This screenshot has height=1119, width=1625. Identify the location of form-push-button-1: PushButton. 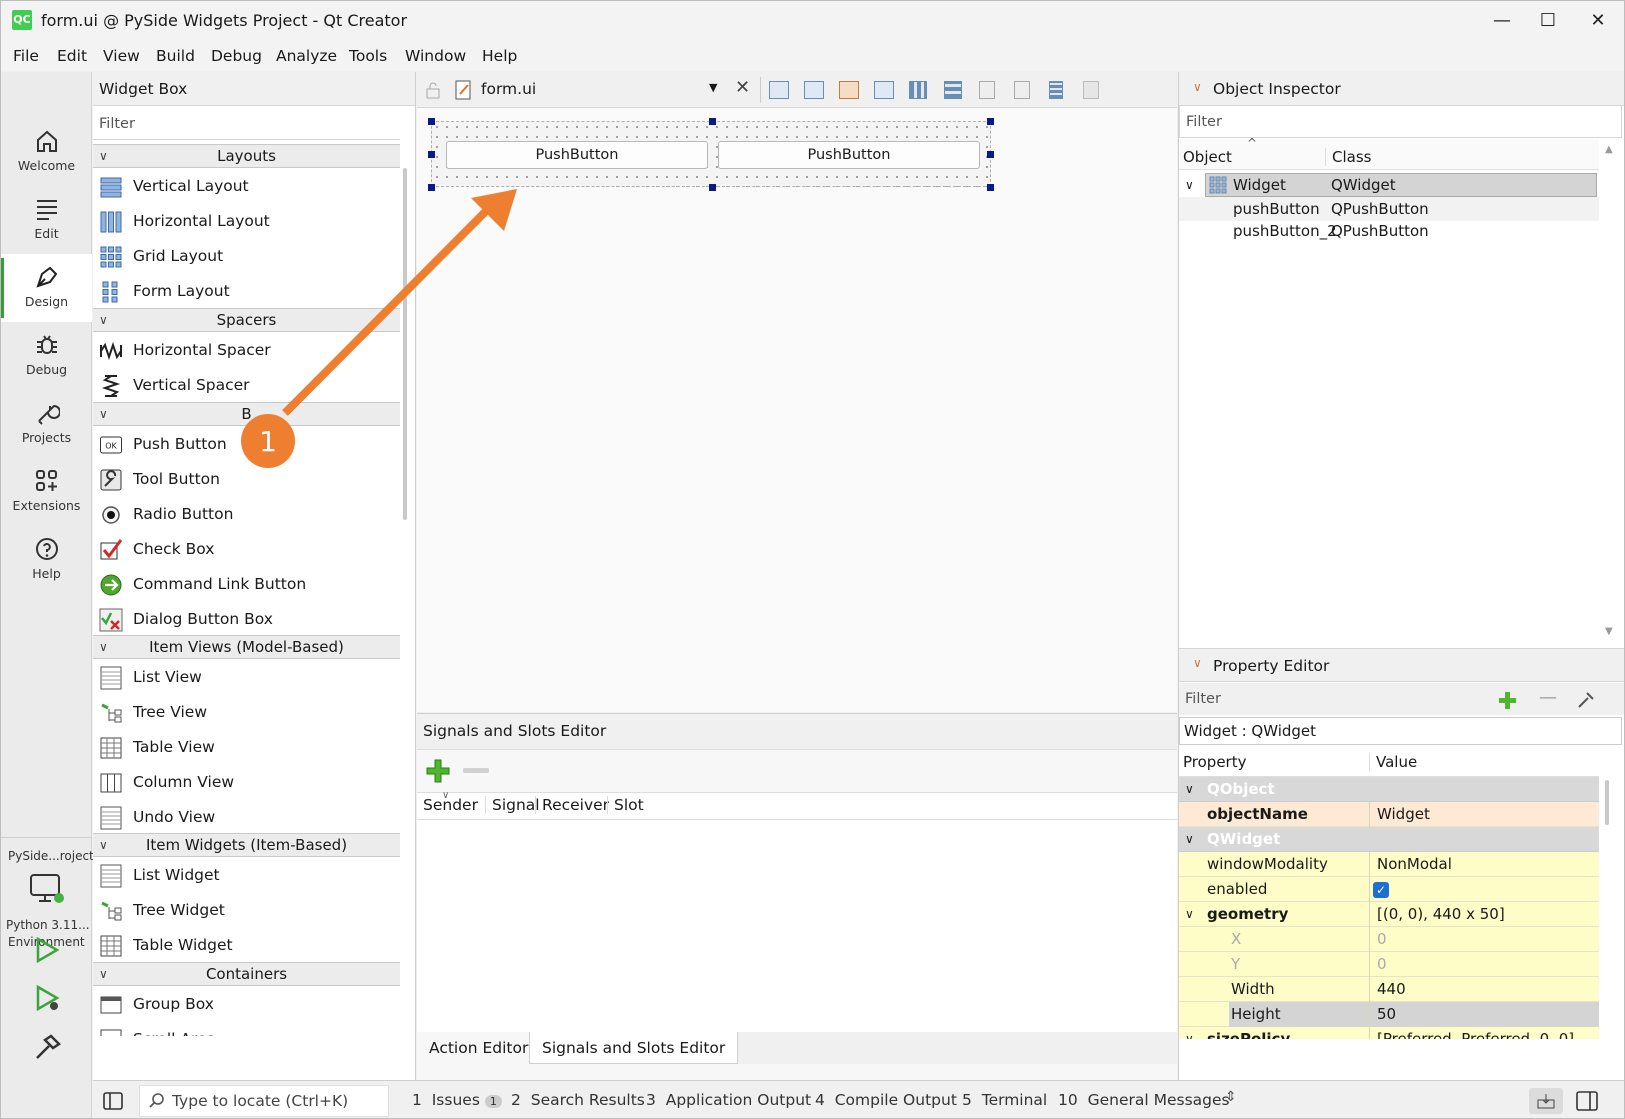
(577, 155).